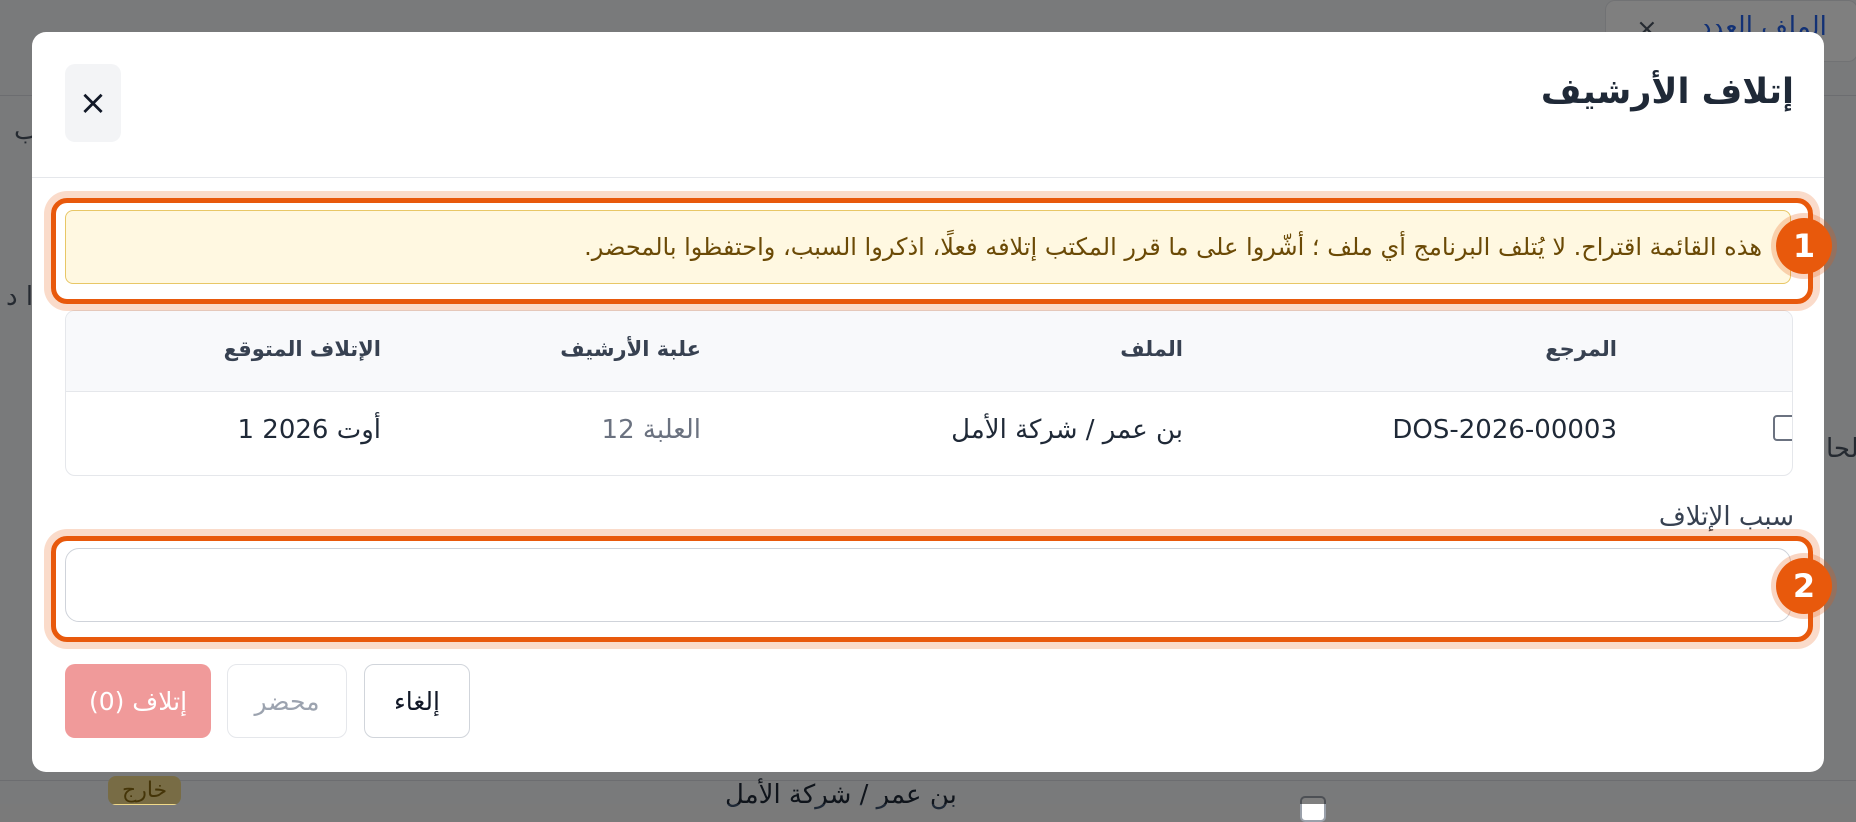 This screenshot has width=1856, height=822. I want to click on row-checkbox, so click(1782, 428).